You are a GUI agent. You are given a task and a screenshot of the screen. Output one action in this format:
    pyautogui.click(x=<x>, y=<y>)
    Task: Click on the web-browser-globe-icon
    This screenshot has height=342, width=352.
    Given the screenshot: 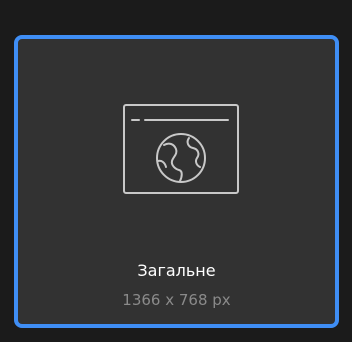 What is the action you would take?
    pyautogui.click(x=181, y=149)
    